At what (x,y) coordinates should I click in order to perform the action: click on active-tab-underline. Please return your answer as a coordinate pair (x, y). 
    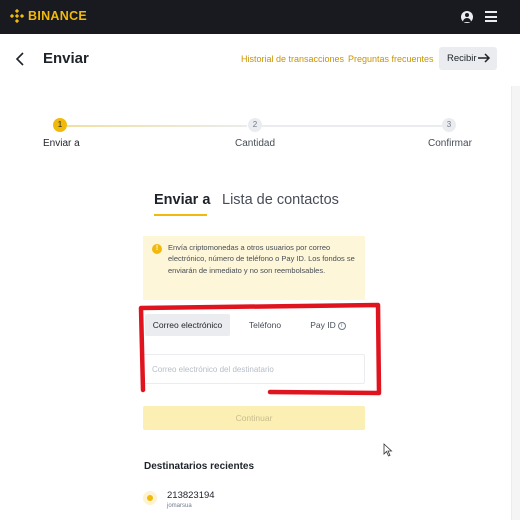
    Looking at the image, I should click on (180, 215).